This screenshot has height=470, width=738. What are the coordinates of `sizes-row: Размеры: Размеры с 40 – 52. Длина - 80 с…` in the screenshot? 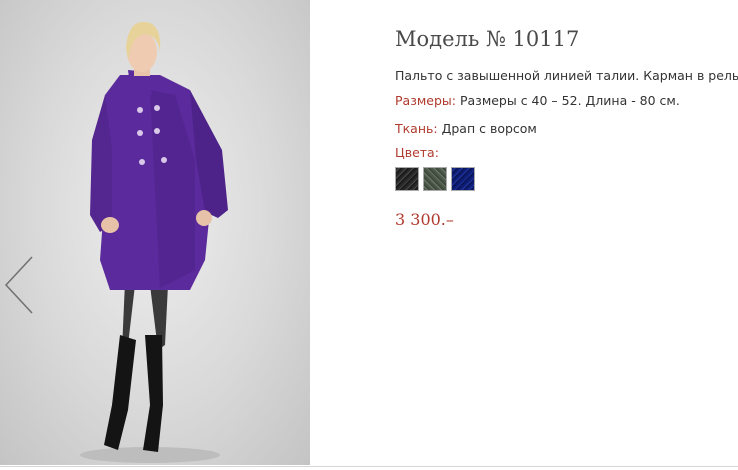 It's located at (537, 100).